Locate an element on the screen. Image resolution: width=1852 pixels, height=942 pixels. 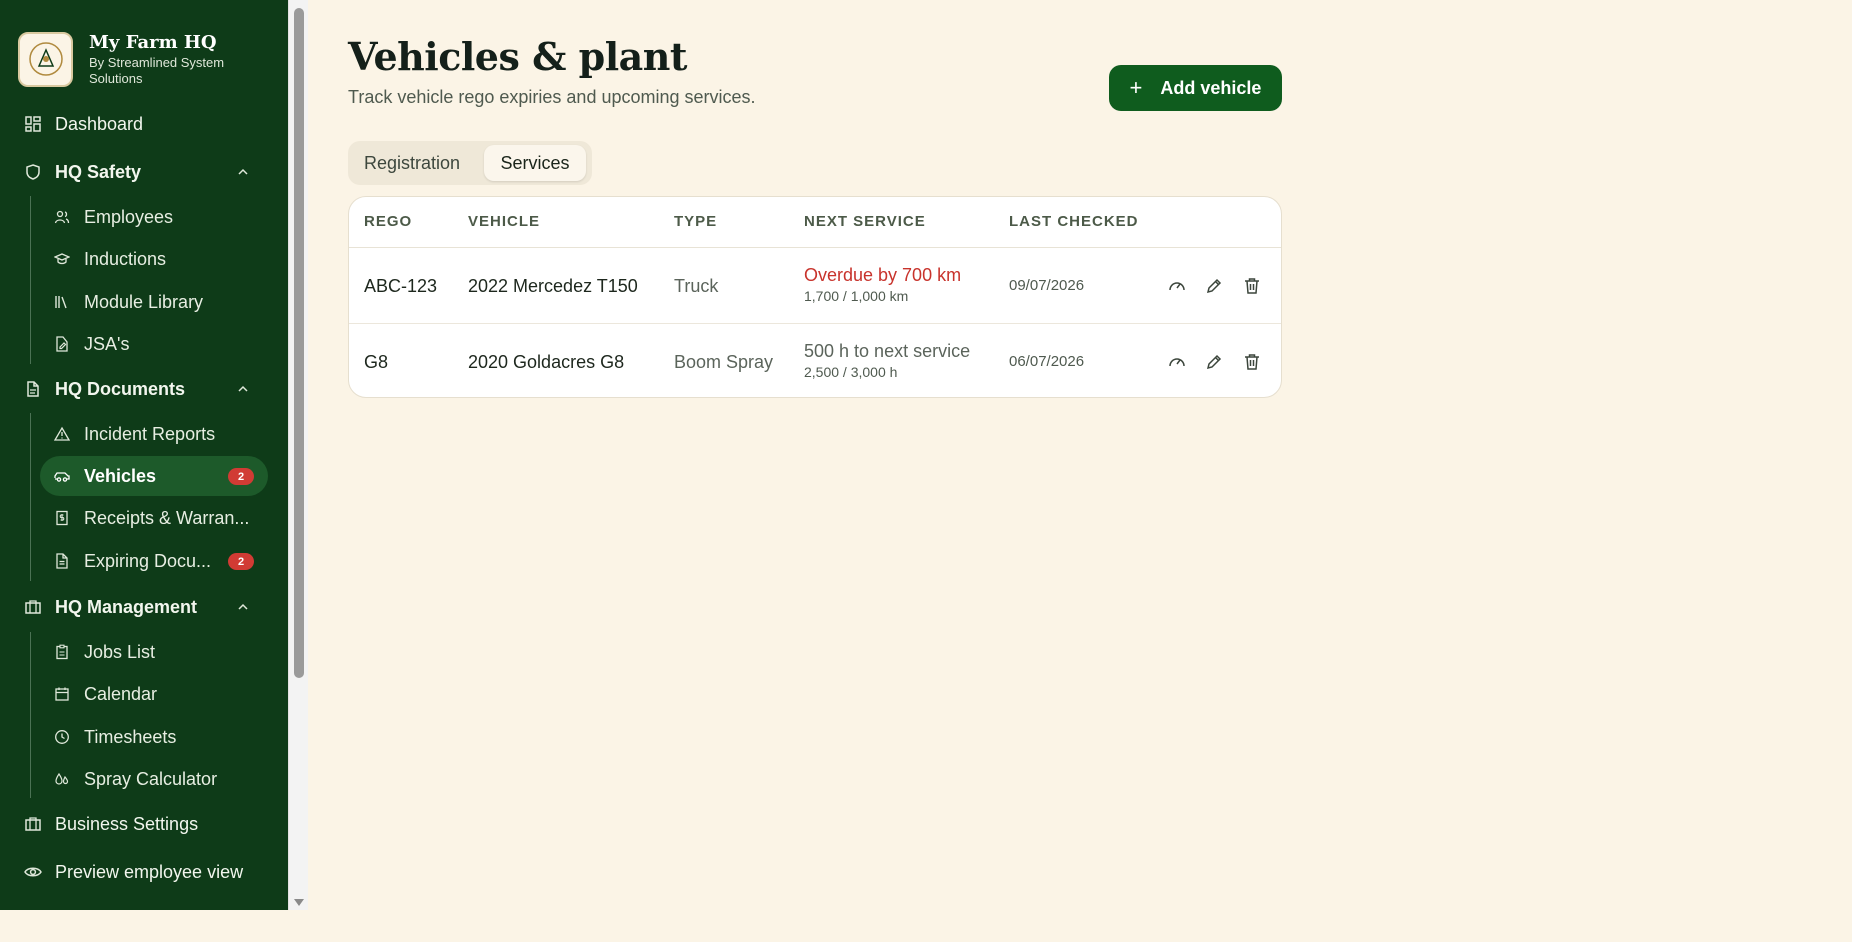
sidebar-item-label: Module Library is located at coordinates (144, 301).